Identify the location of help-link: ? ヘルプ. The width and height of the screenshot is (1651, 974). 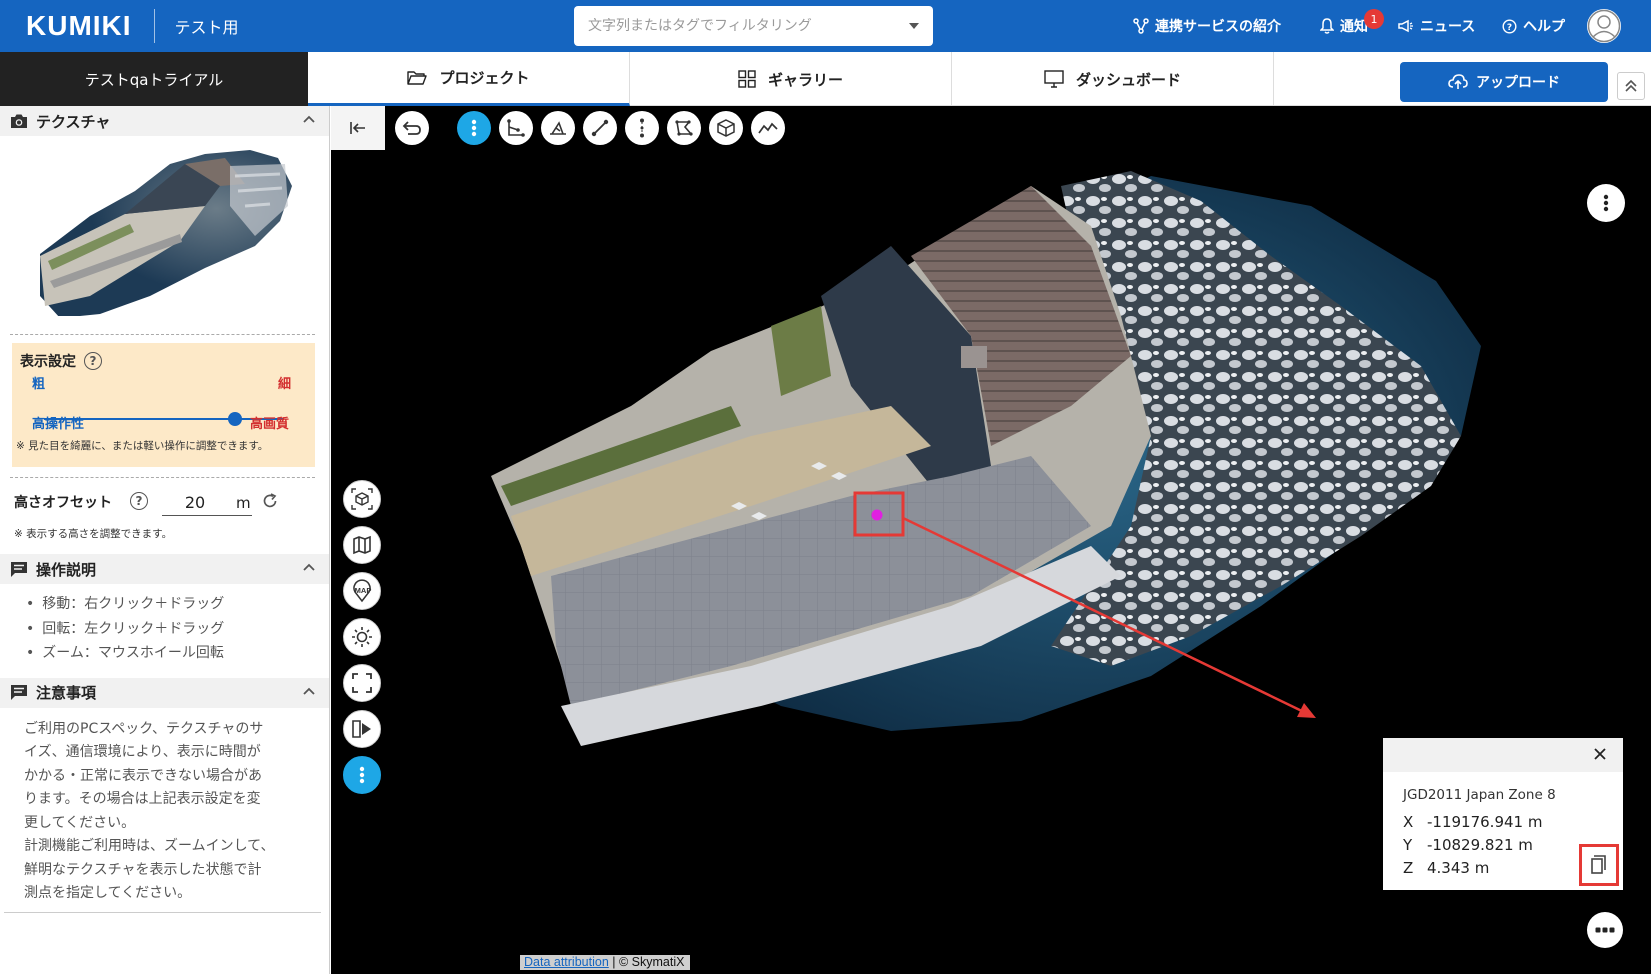
(1533, 26).